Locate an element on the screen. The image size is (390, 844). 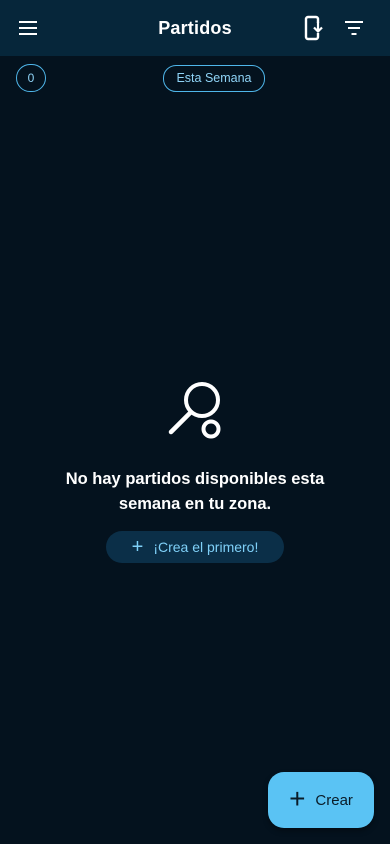
menu-button is located at coordinates (28, 28).